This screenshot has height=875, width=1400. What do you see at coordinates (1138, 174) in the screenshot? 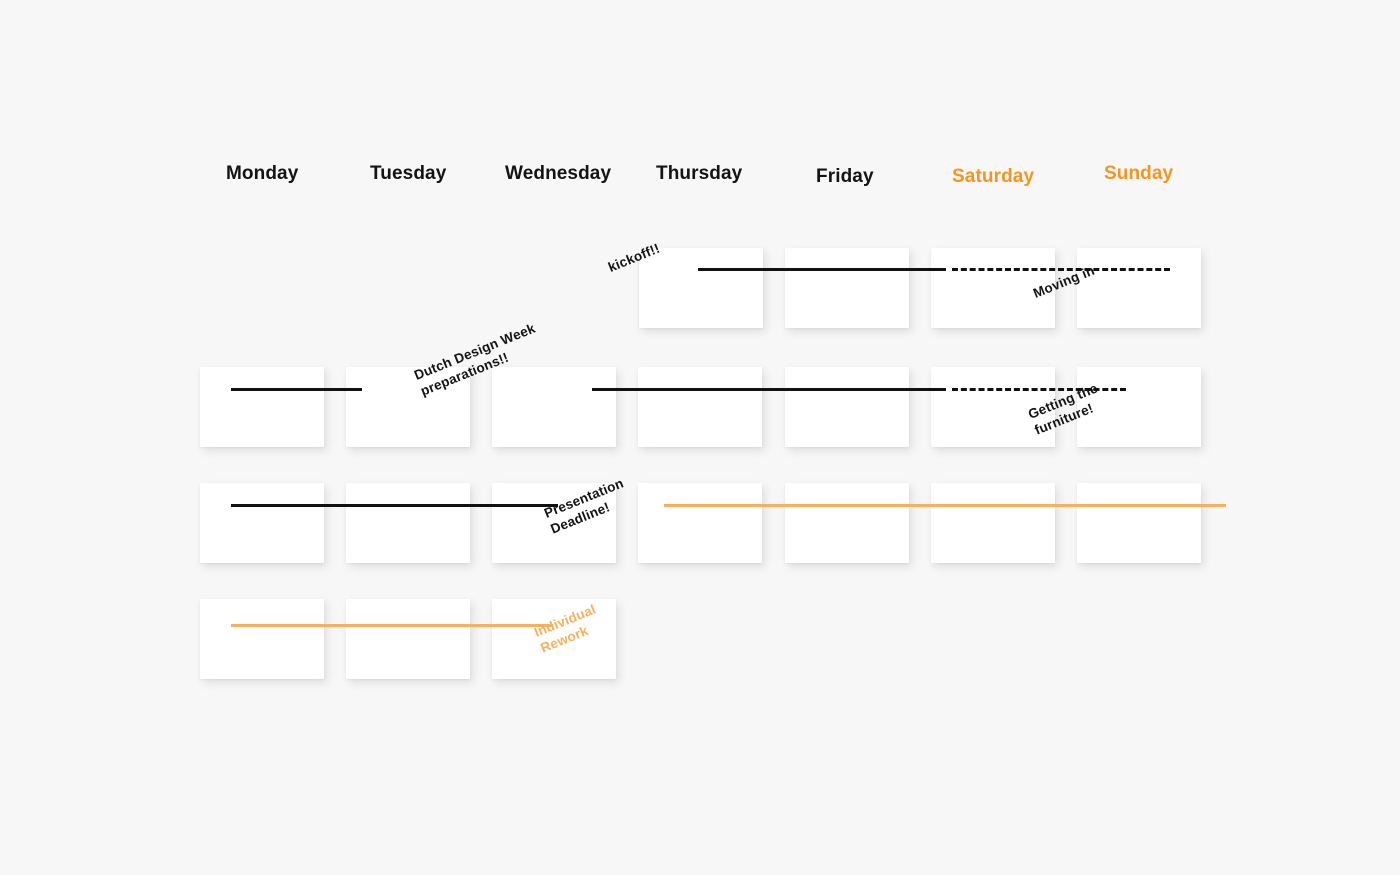
I see `day-header-sunday: Sunday` at bounding box center [1138, 174].